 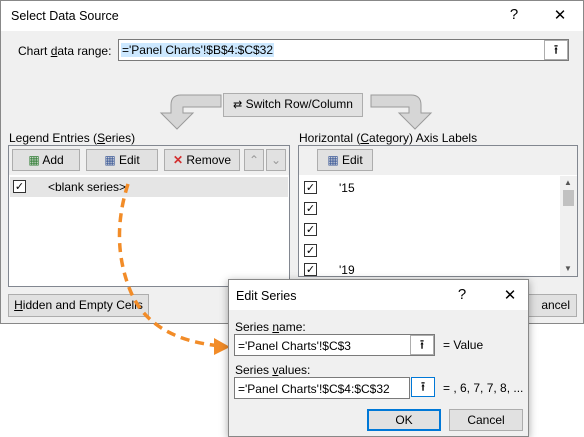 What do you see at coordinates (510, 295) in the screenshot?
I see `edit-series-close-icon: ✕` at bounding box center [510, 295].